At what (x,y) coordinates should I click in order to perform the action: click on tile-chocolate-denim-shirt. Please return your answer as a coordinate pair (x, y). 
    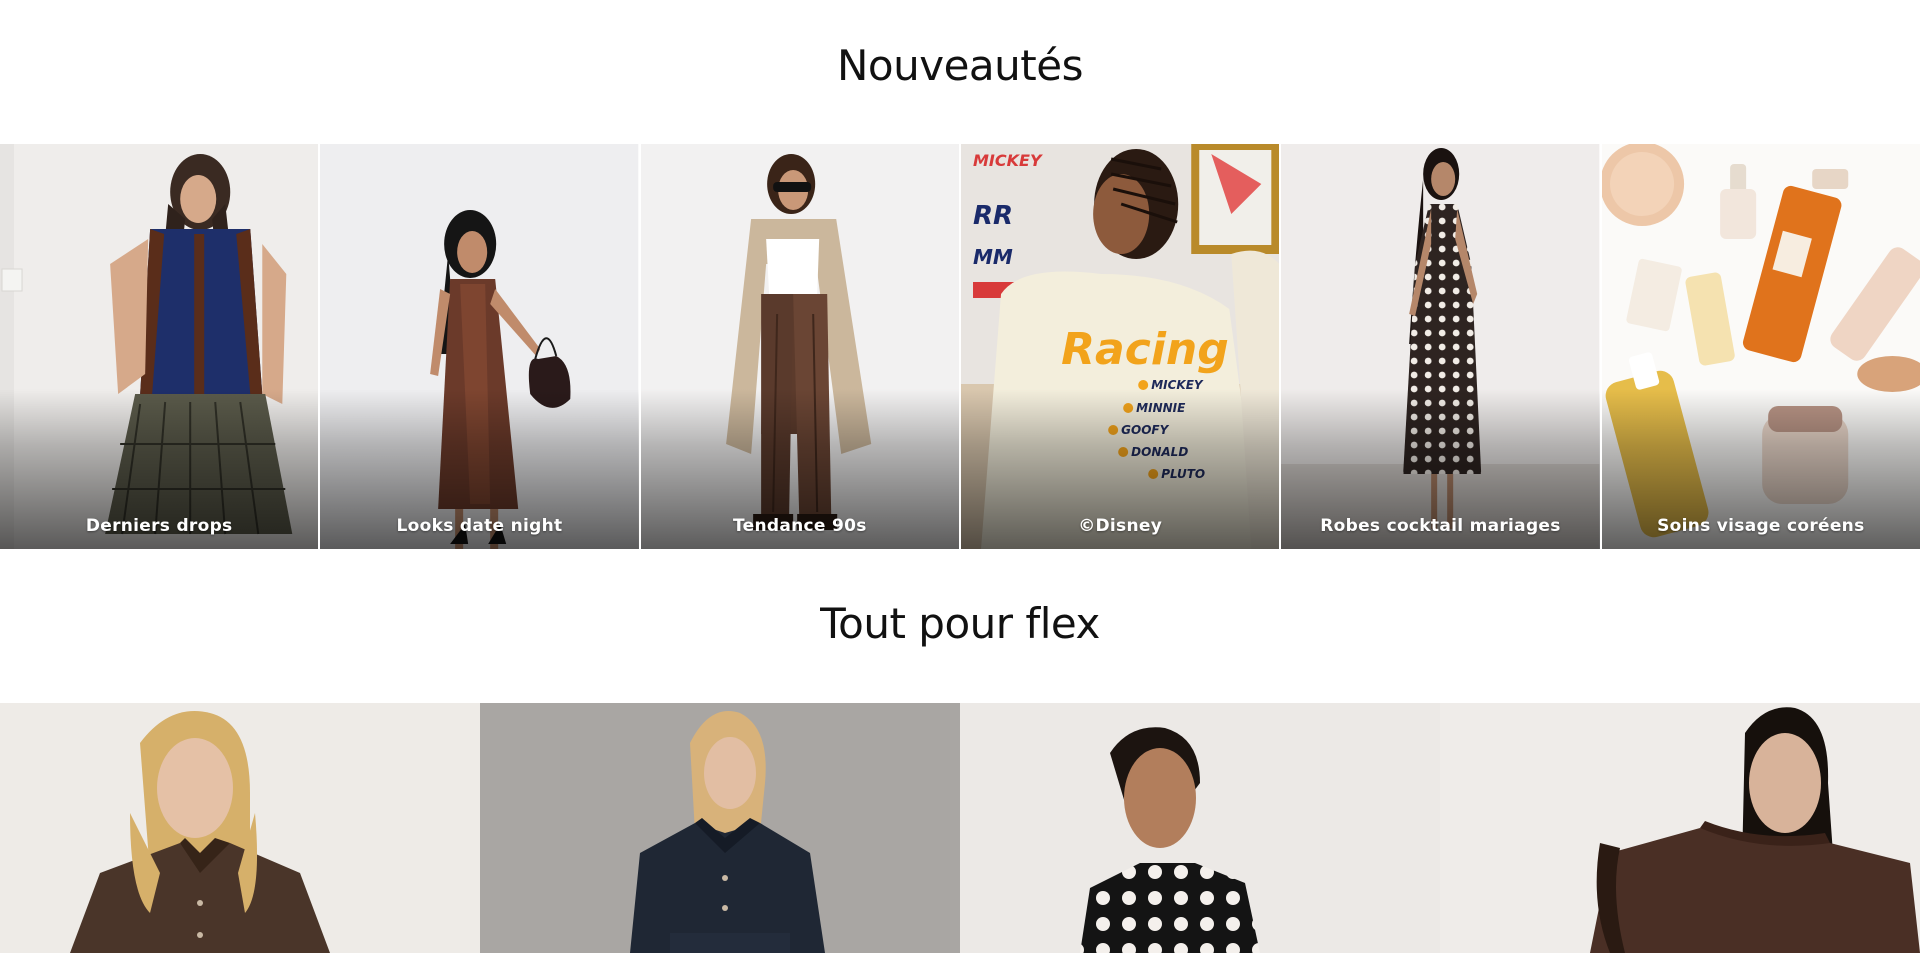
    Looking at the image, I should click on (240, 828).